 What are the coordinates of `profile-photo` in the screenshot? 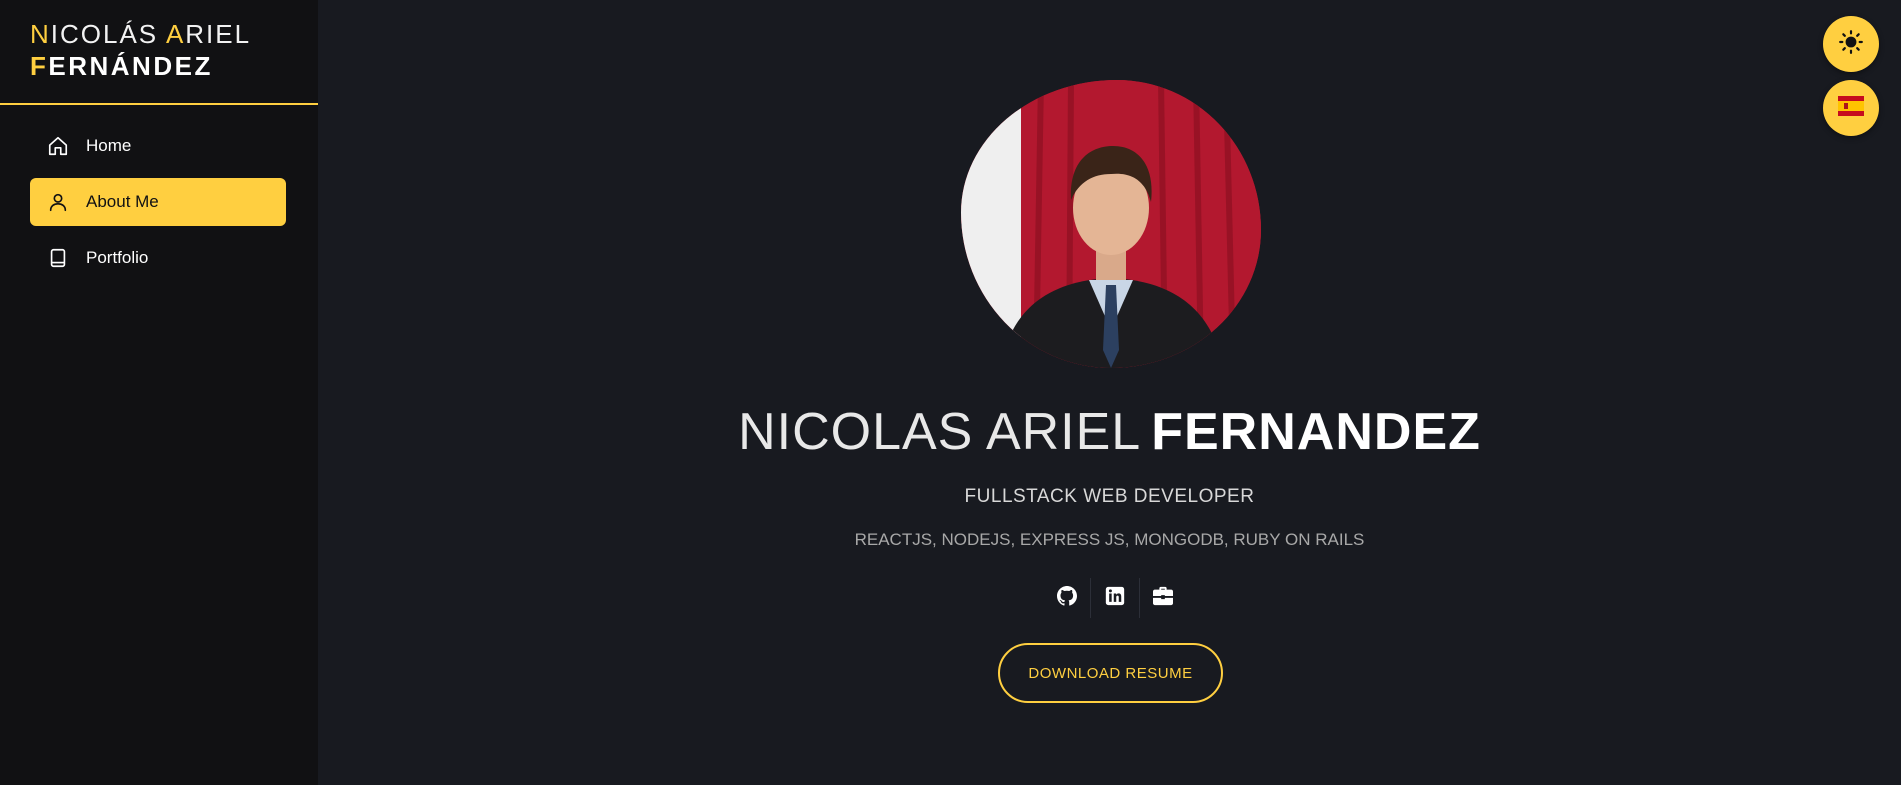 It's located at (1111, 224).